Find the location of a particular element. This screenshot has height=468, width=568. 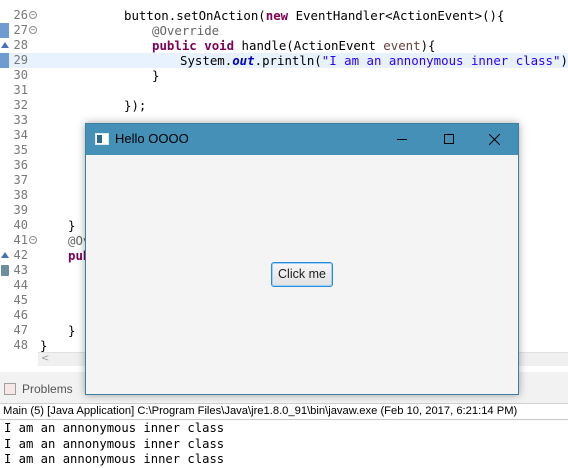

line-number: 26 is located at coordinates (20, 15).